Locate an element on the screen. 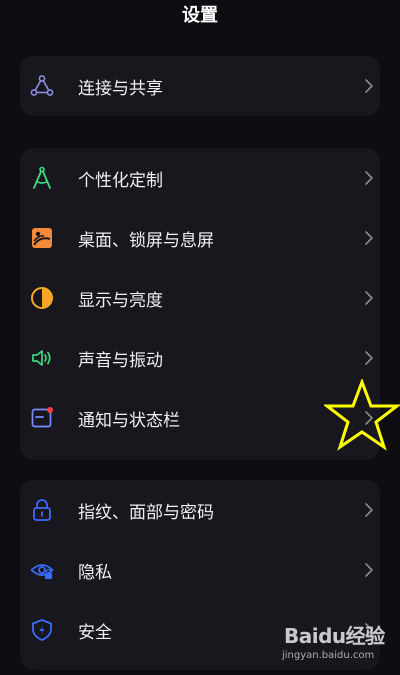  settings-item-label: 个性化定制 is located at coordinates (120, 180).